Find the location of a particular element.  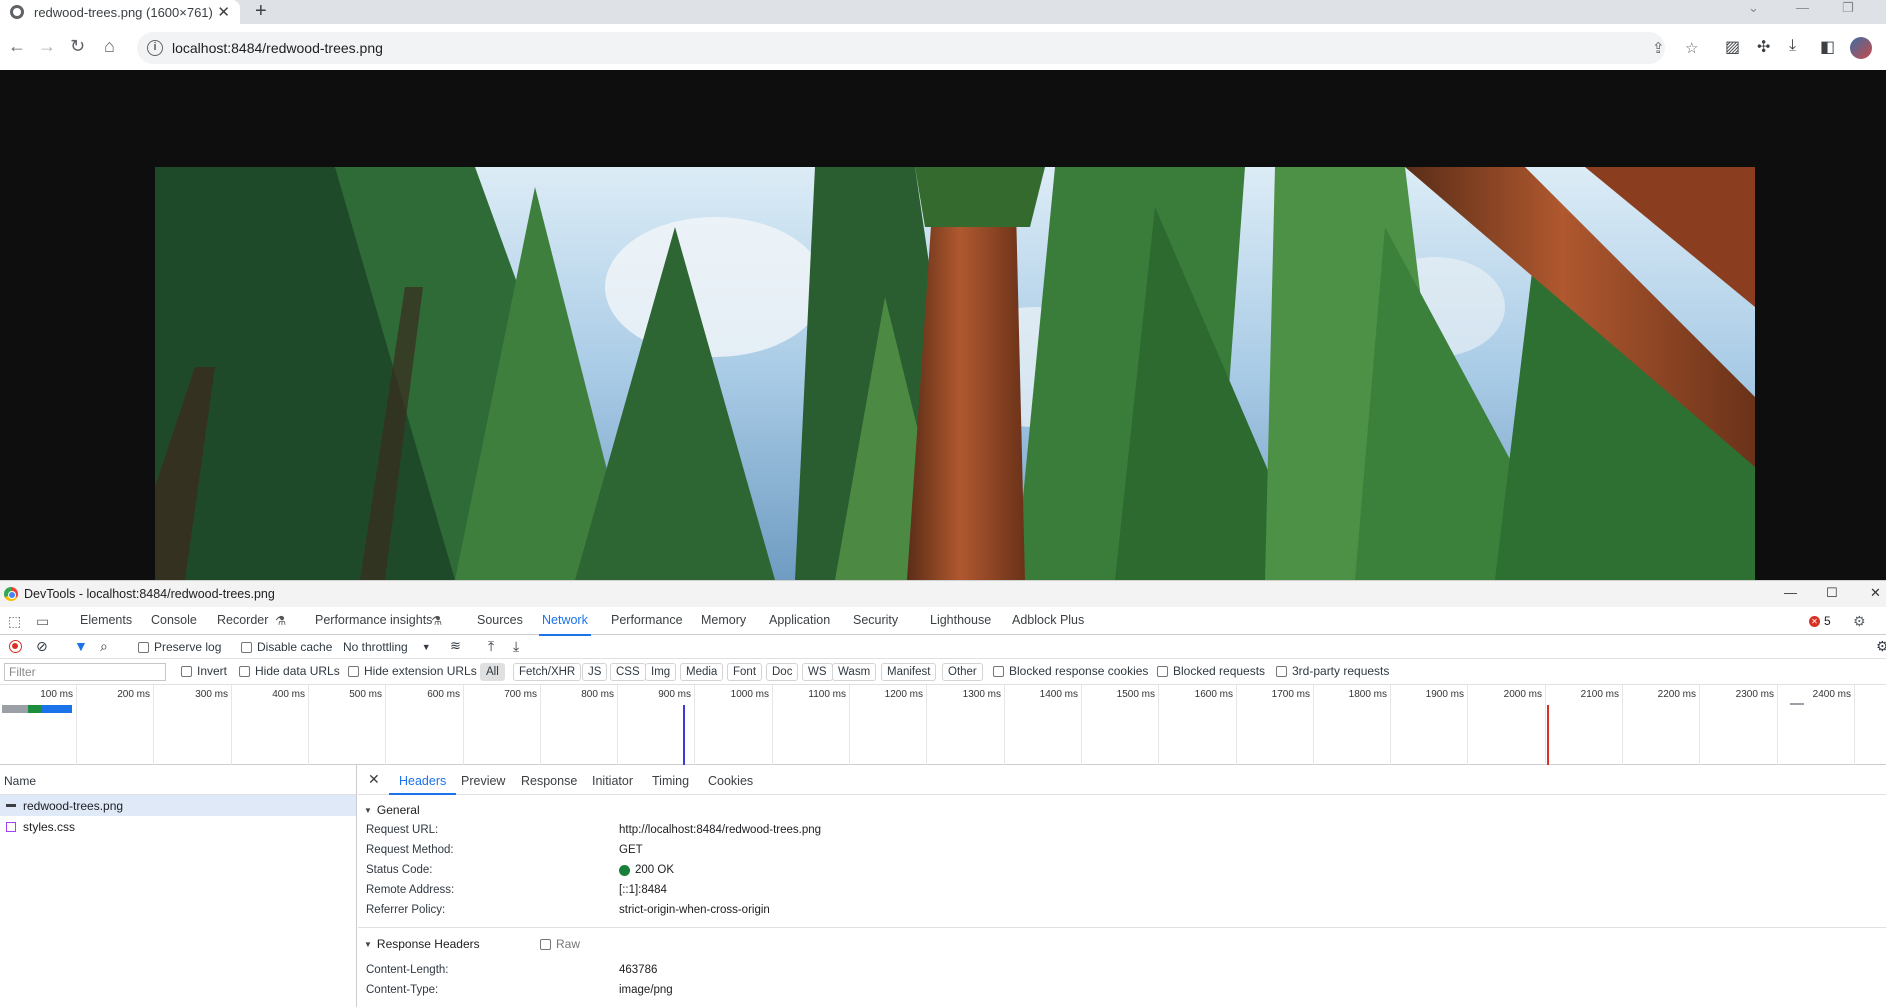

type-filter-fetch-xhr: Fetch/XHR is located at coordinates (547, 672).